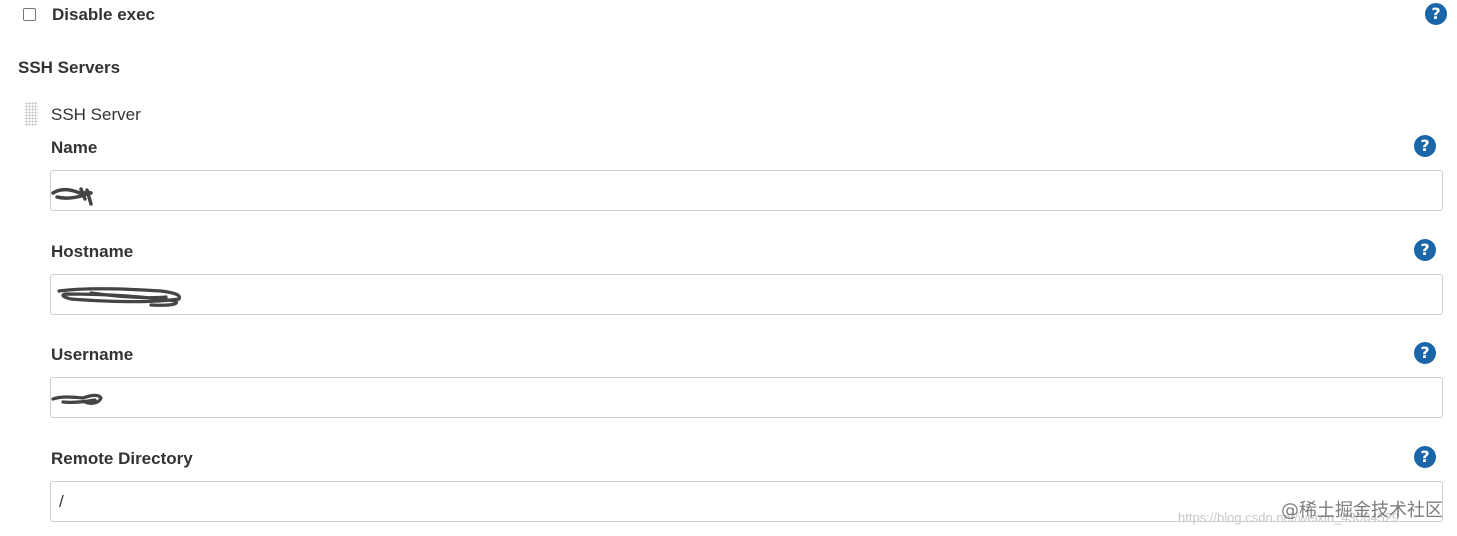 This screenshot has height=536, width=1457. What do you see at coordinates (74, 147) in the screenshot?
I see `name-label: Name` at bounding box center [74, 147].